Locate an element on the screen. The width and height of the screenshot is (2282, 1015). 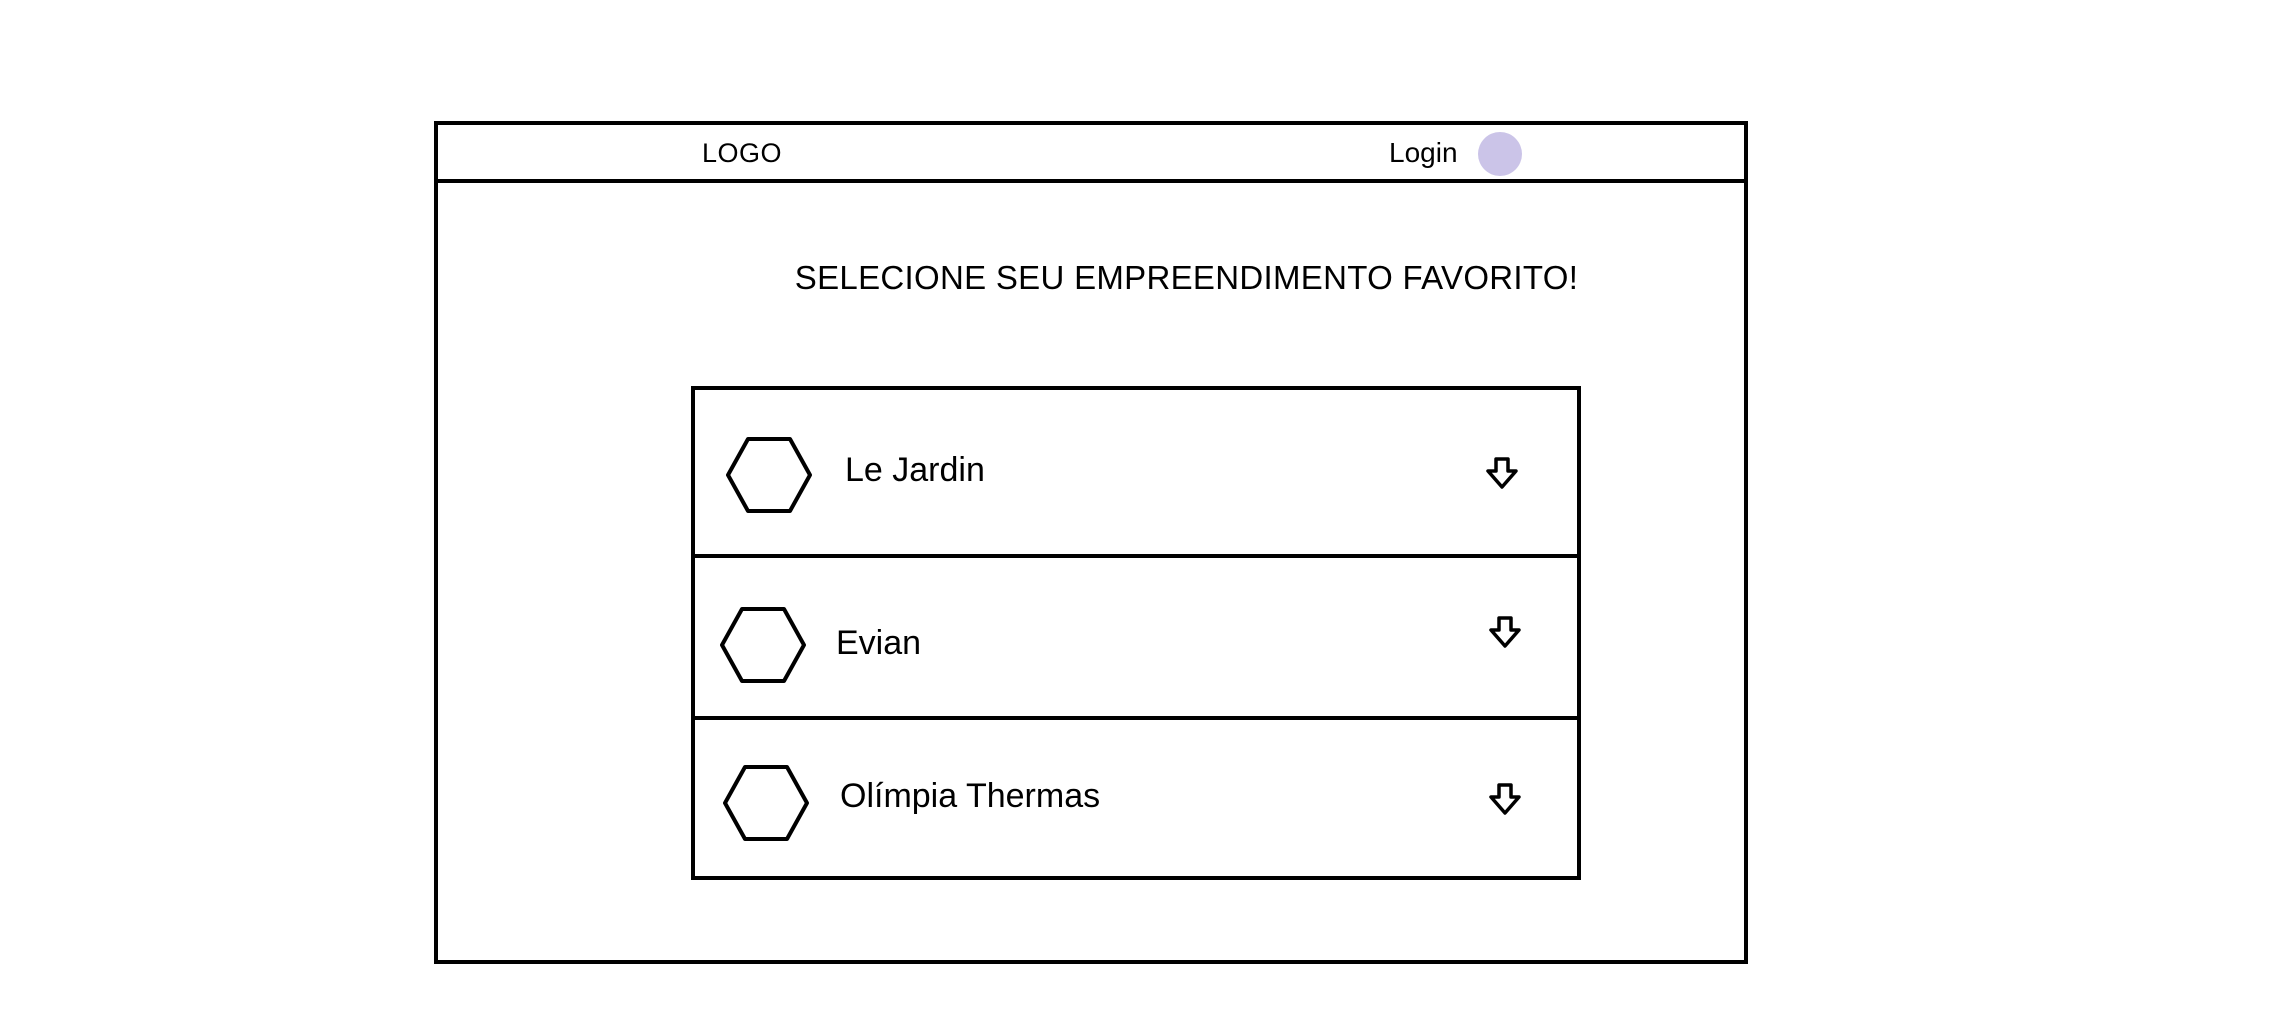
avatar is located at coordinates (1500, 154).